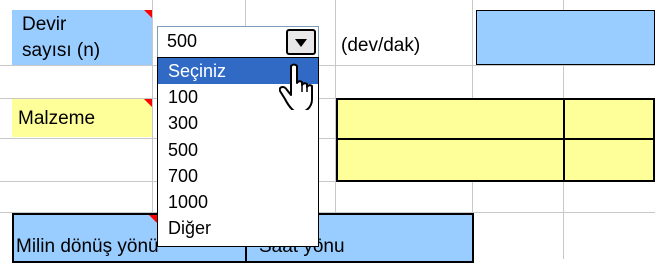 This screenshot has width=655, height=263. What do you see at coordinates (182, 41) in the screenshot?
I see `combobox-selected-value: 500` at bounding box center [182, 41].